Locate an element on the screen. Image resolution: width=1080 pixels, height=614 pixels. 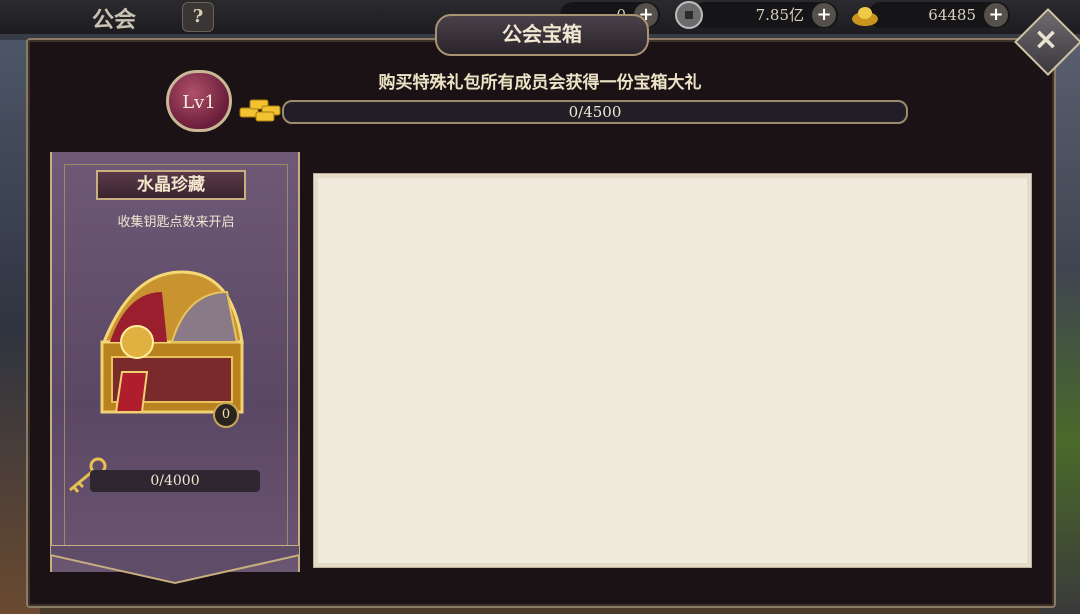
guild-progress-text: 0/4500 is located at coordinates (595, 112).